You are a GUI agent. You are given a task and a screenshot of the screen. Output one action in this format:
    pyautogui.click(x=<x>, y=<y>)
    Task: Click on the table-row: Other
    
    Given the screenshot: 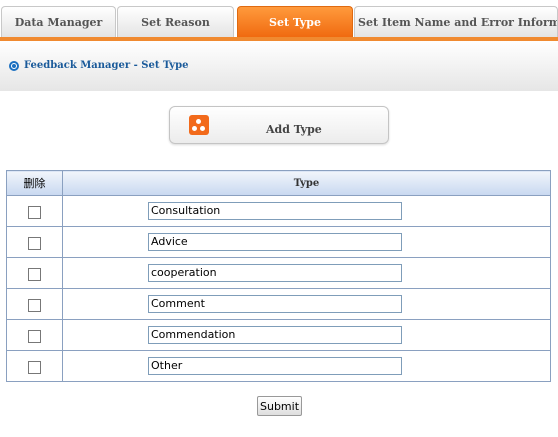 What is the action you would take?
    pyautogui.click(x=278, y=366)
    